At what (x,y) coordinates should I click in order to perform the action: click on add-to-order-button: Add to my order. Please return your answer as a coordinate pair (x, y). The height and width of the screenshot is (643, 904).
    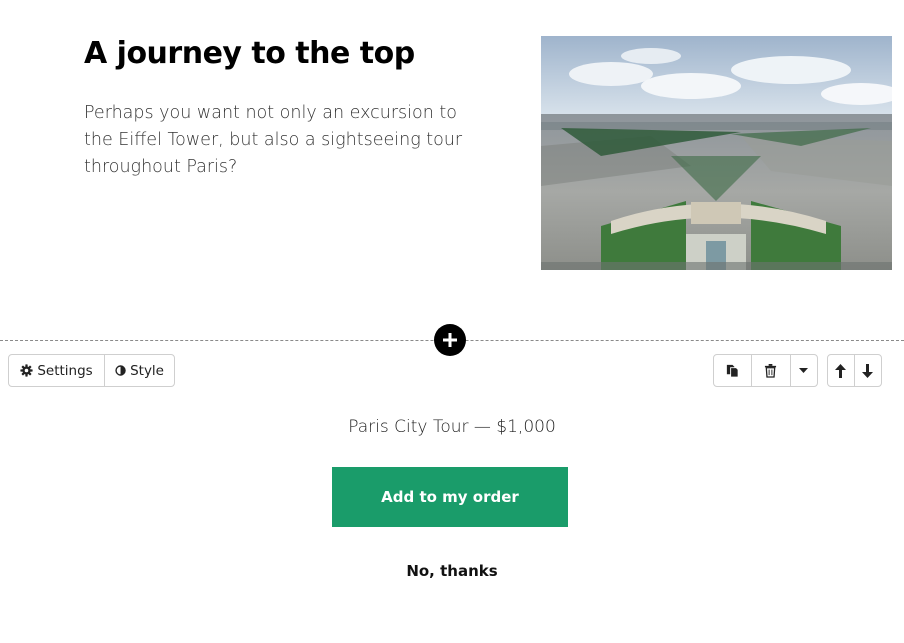
    Looking at the image, I should click on (450, 497).